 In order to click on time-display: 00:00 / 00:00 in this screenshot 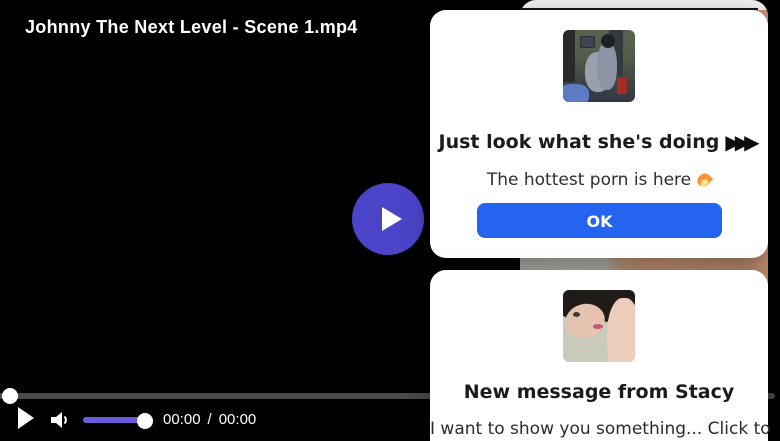, I will do `click(209, 419)`.